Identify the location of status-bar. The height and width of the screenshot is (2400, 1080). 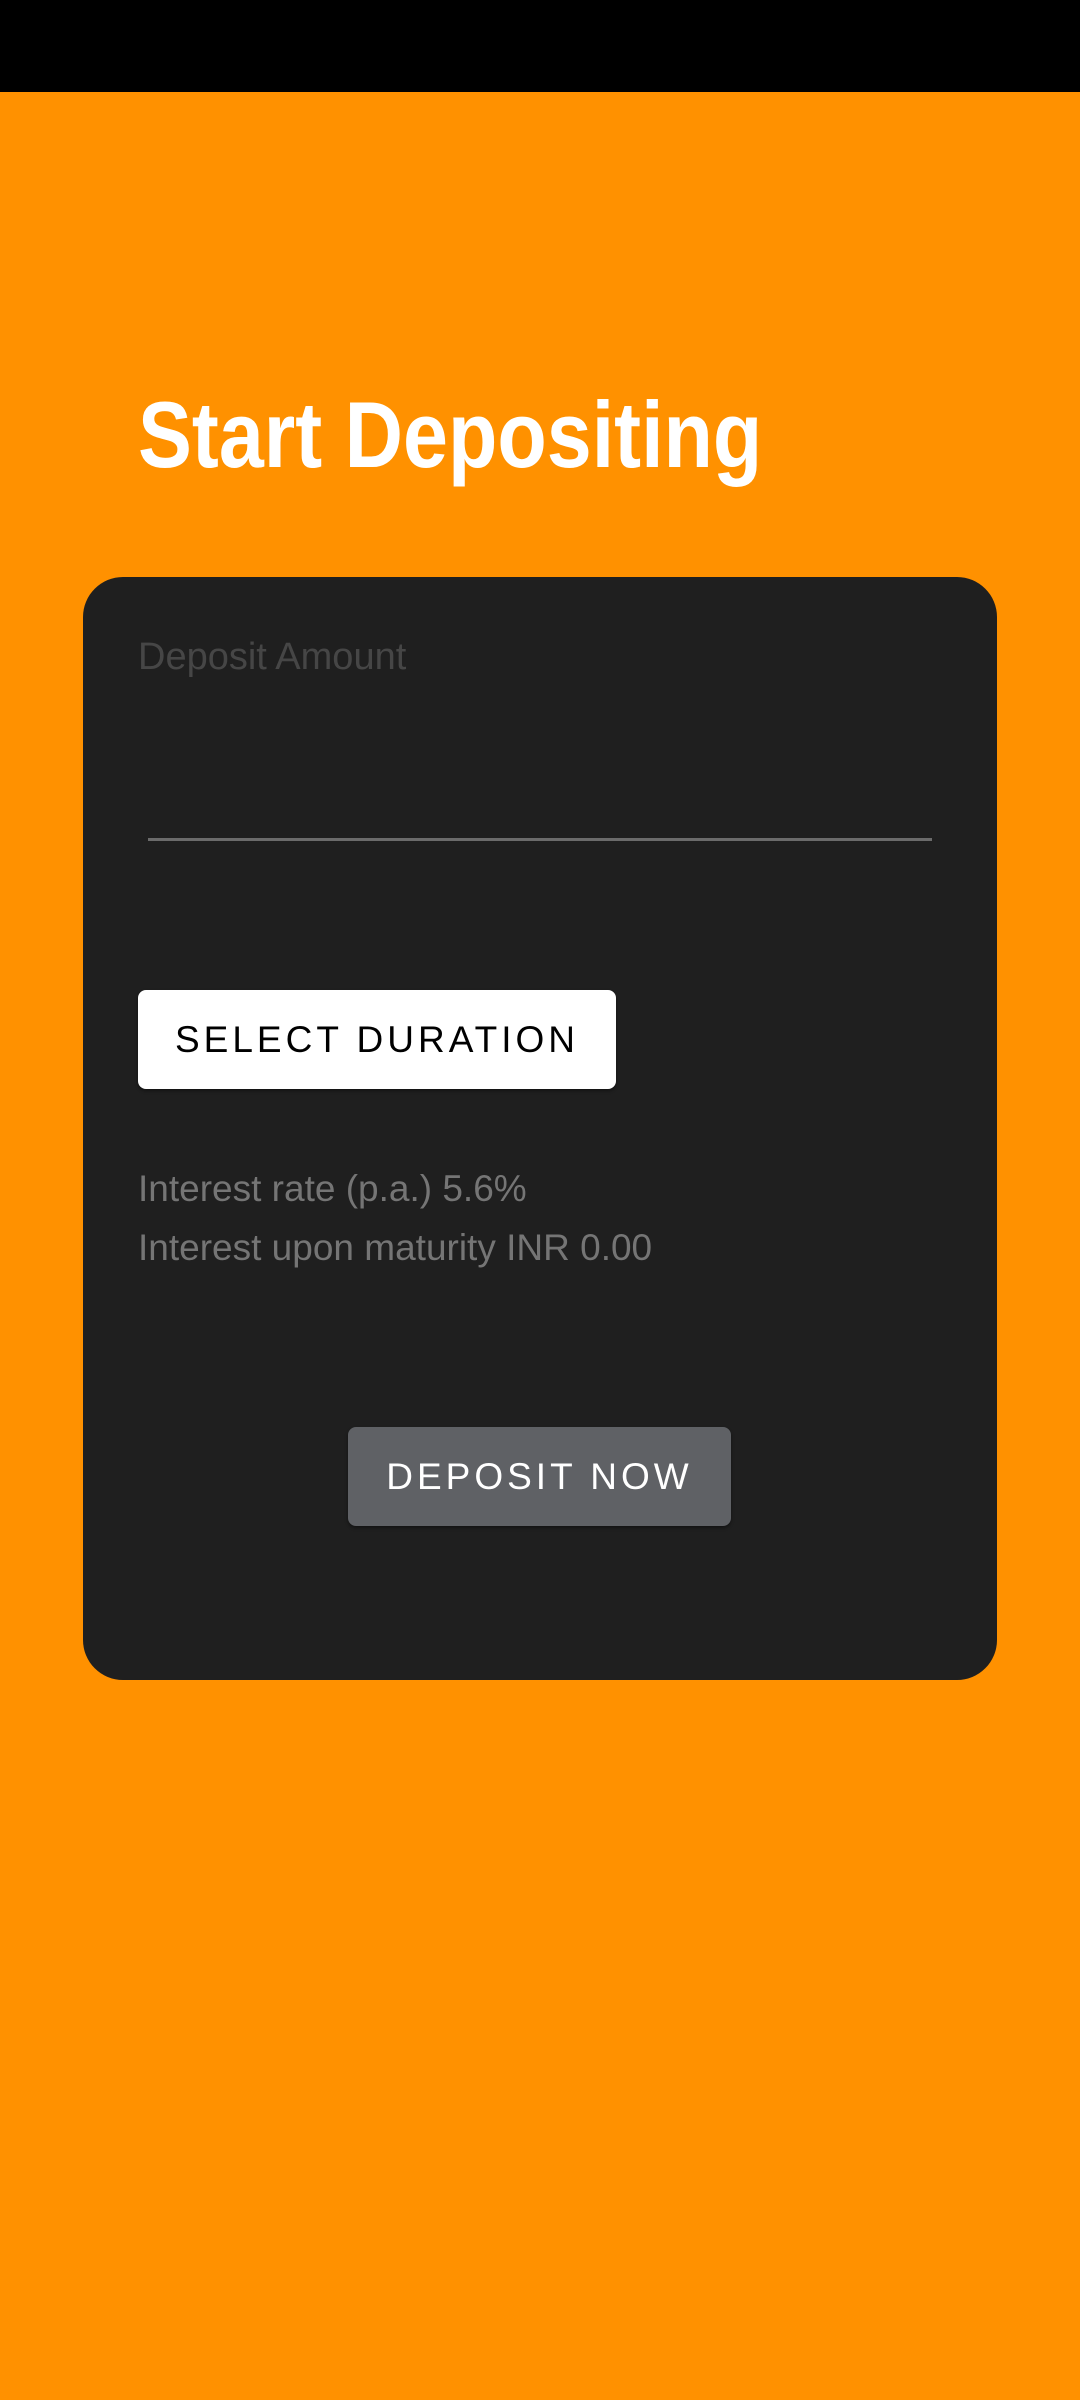
(540, 46).